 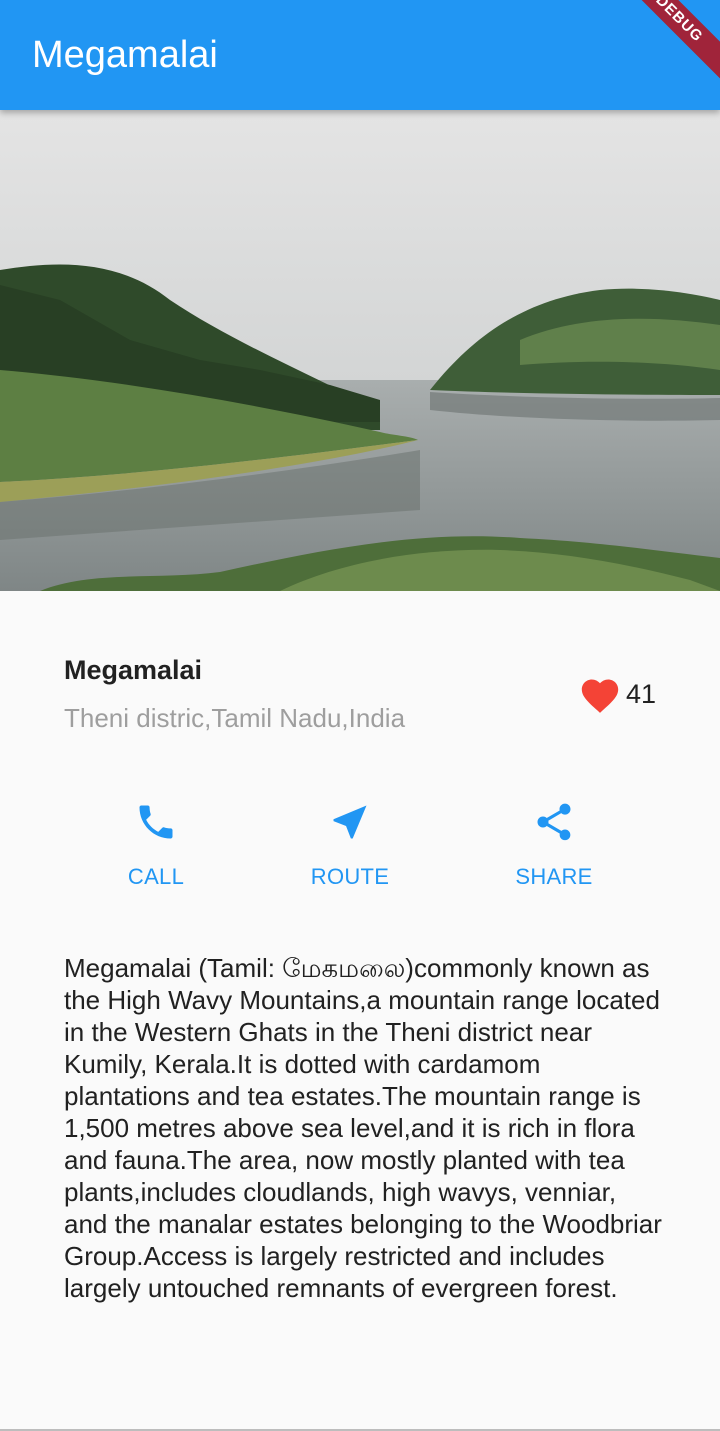 What do you see at coordinates (156, 845) in the screenshot?
I see `call-button: CALL` at bounding box center [156, 845].